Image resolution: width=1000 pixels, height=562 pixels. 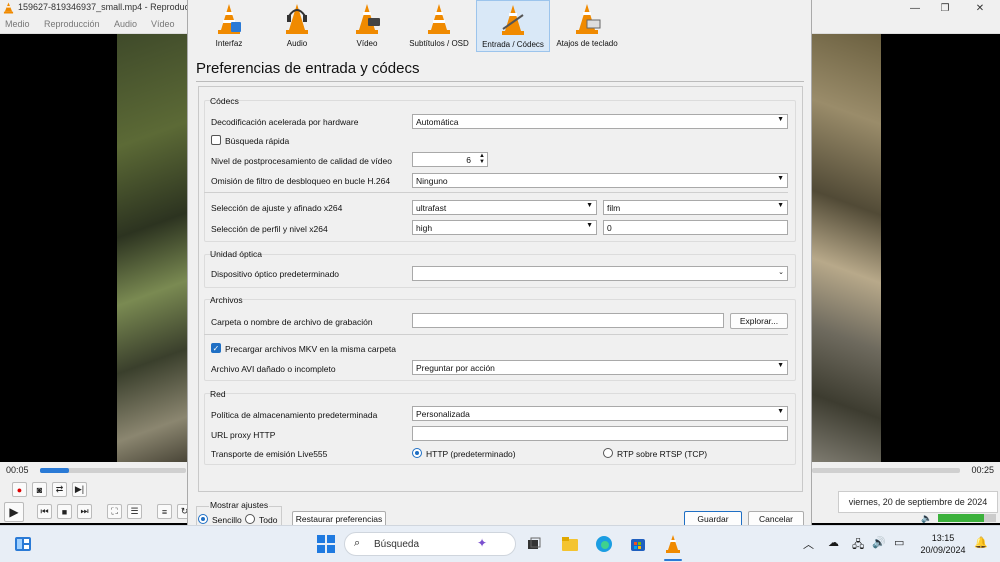 What do you see at coordinates (945, 8) in the screenshot?
I see `maximize-button: ❐` at bounding box center [945, 8].